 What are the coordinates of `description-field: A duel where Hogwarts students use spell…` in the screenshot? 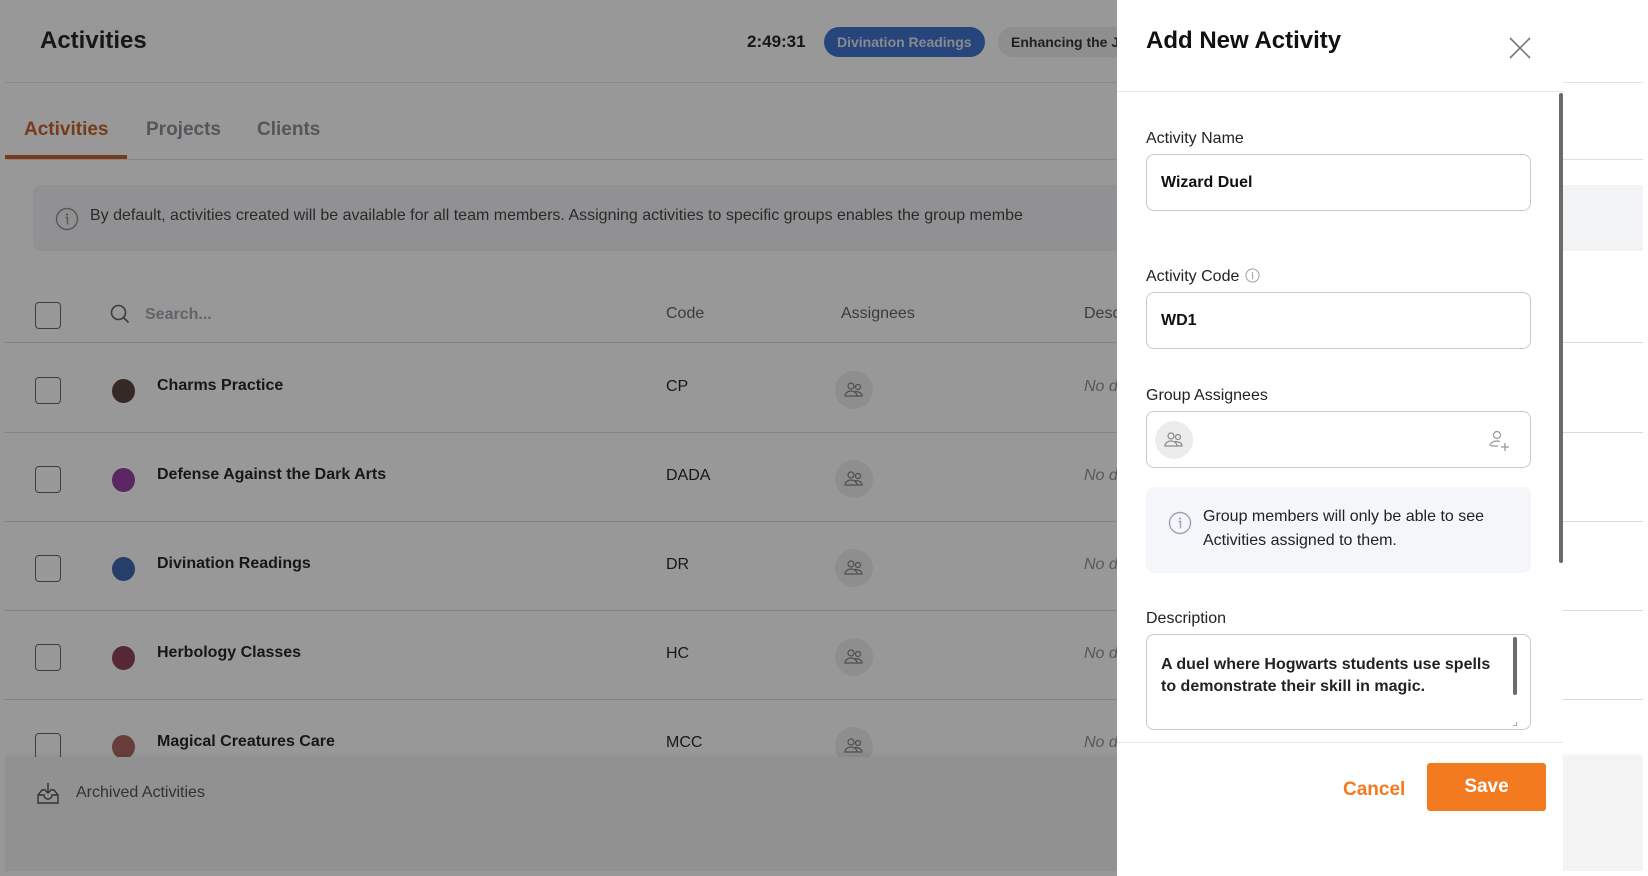 It's located at (1338, 682).